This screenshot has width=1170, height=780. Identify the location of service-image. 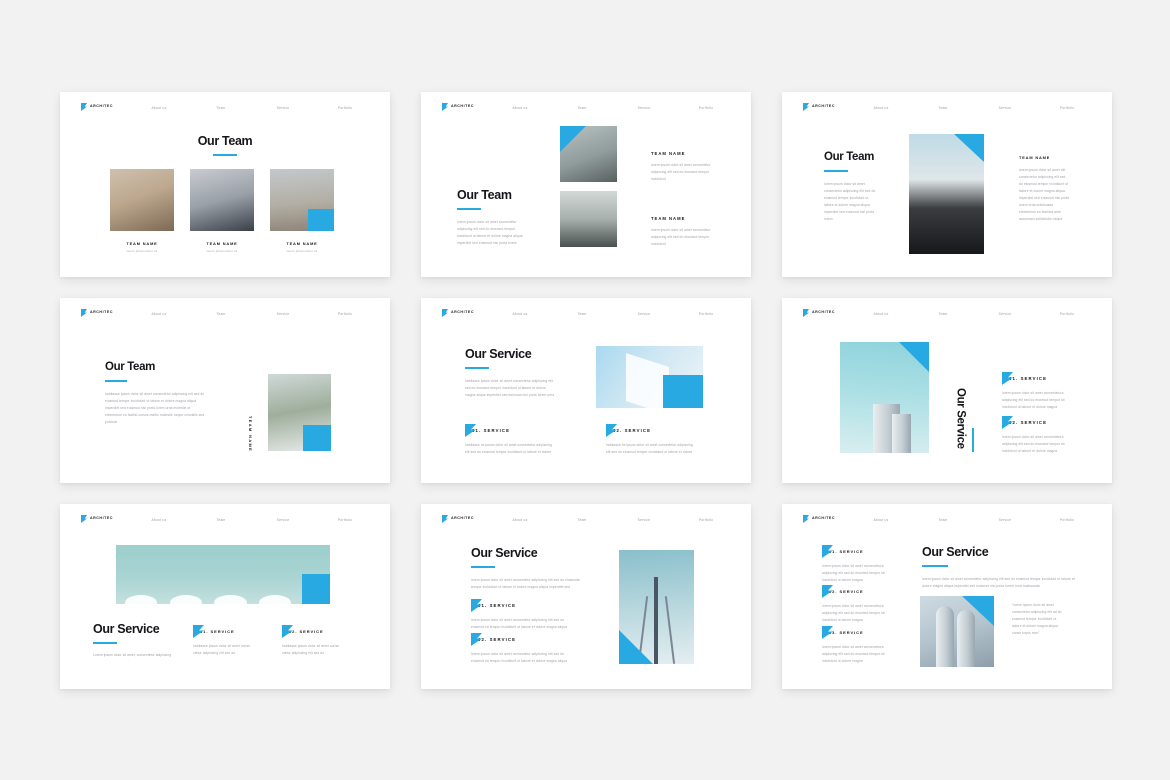
(649, 377).